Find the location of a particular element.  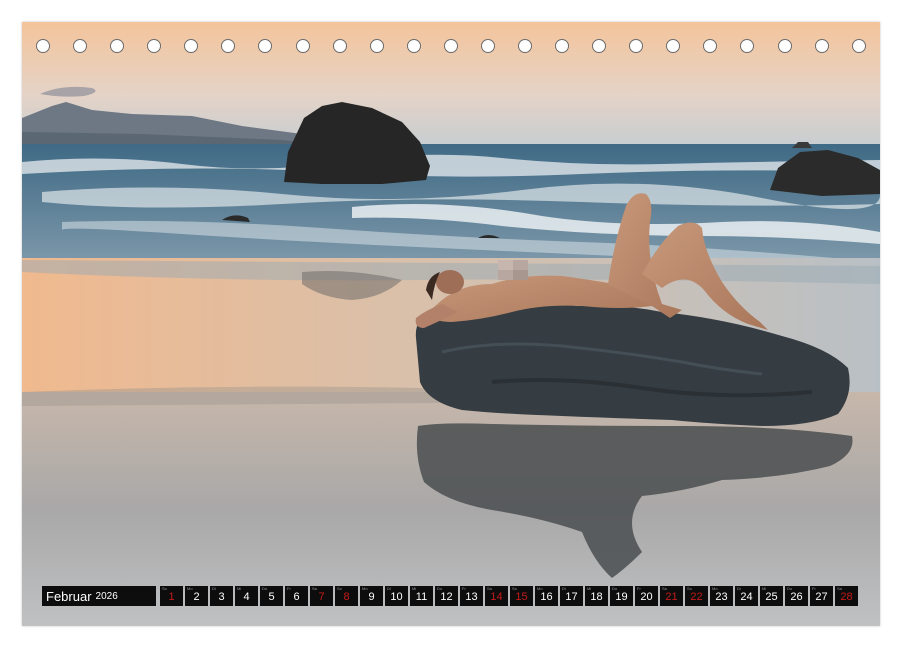

day-cell: Di 10 is located at coordinates (396, 596).